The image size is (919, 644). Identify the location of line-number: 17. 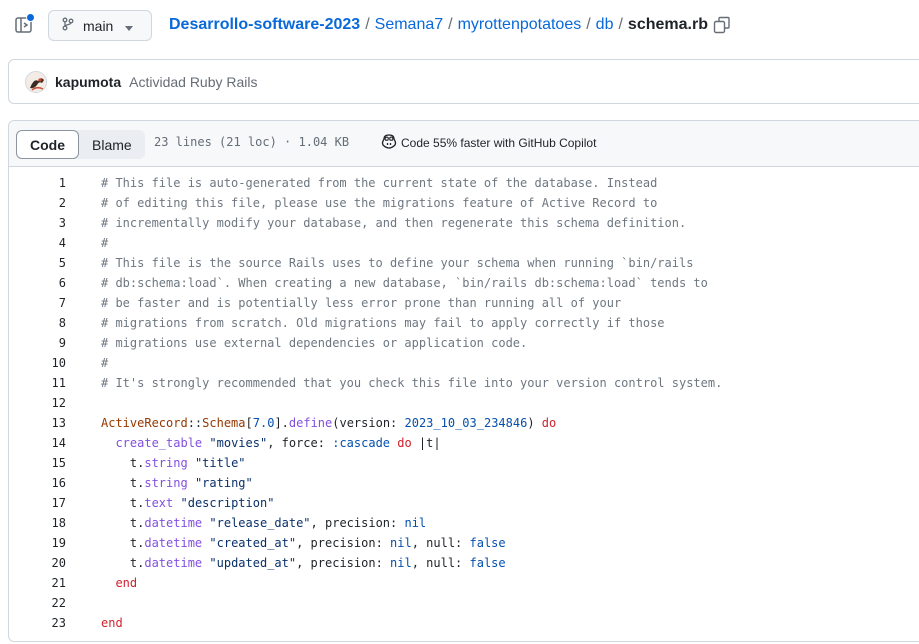
(37, 503).